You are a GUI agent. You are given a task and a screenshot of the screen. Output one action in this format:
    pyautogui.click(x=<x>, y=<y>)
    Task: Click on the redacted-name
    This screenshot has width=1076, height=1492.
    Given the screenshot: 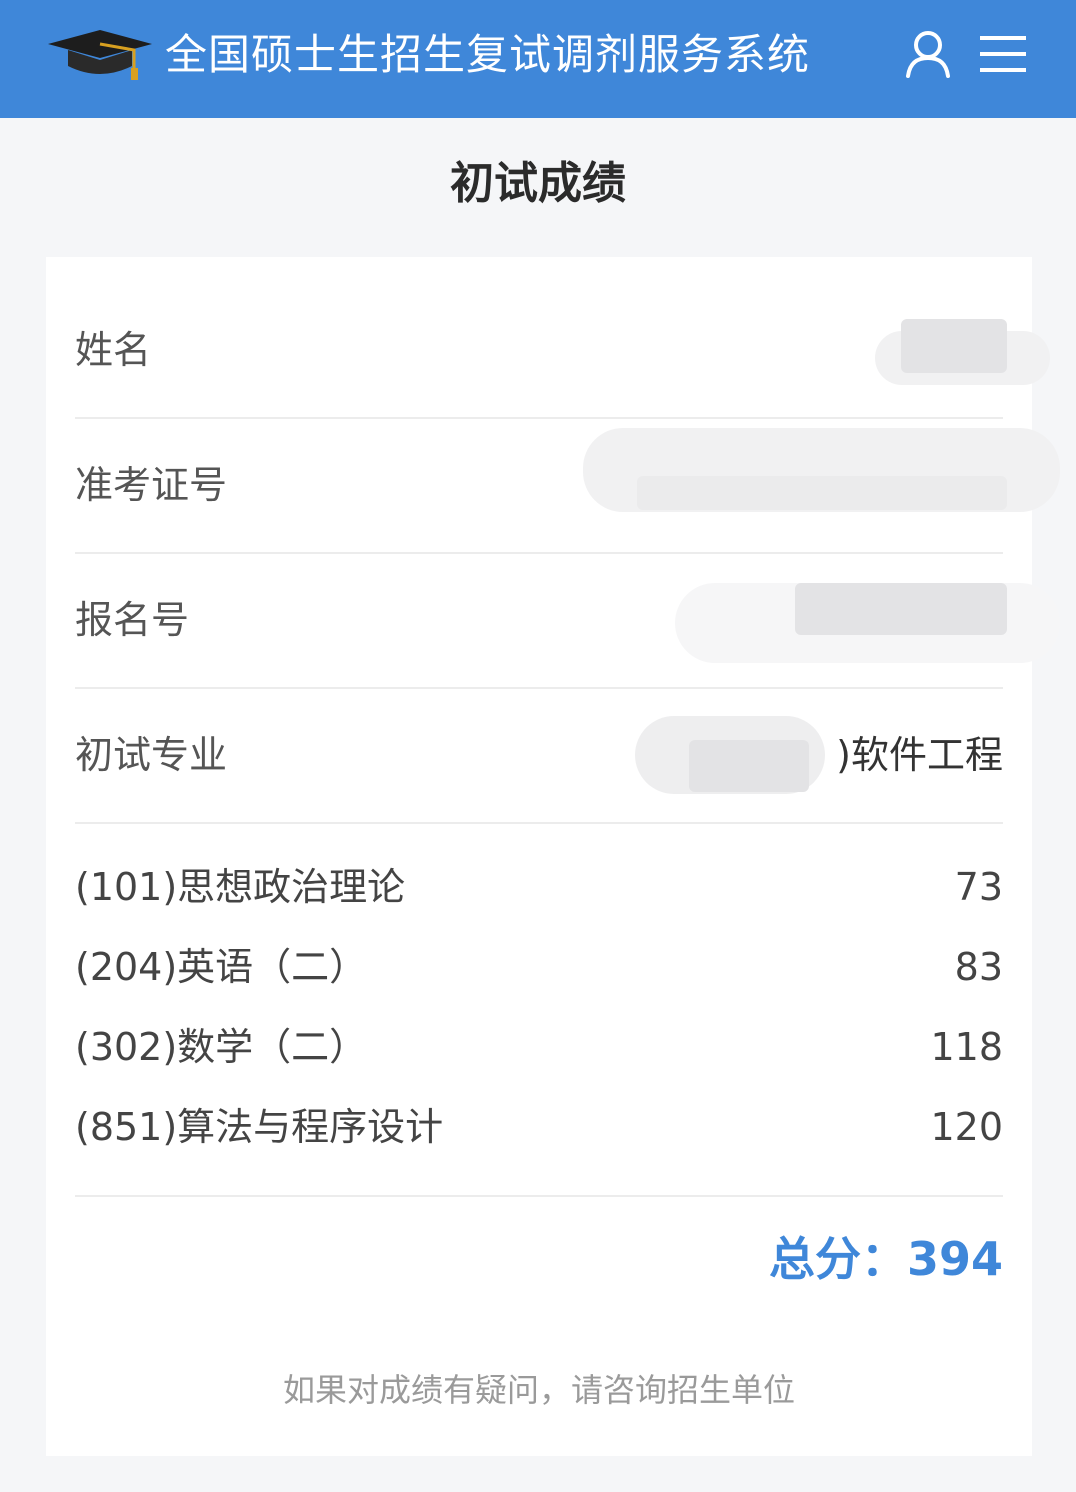 What is the action you would take?
    pyautogui.click(x=954, y=346)
    